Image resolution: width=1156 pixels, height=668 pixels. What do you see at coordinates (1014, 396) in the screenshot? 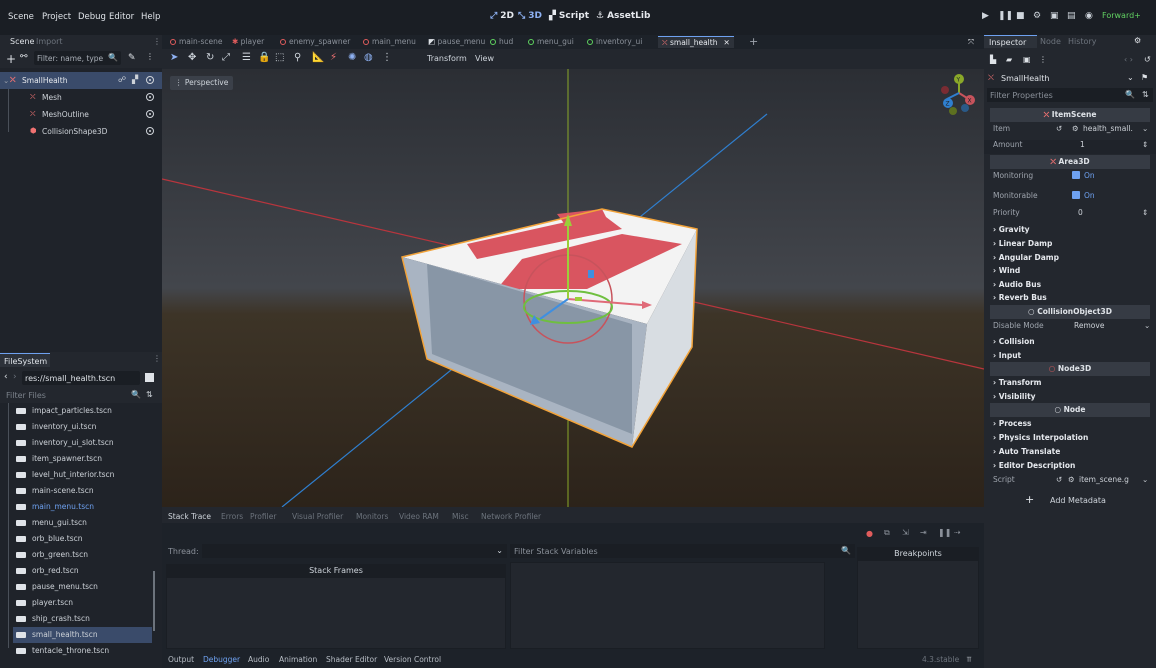
I see `group-visibility: › Visibility` at bounding box center [1014, 396].